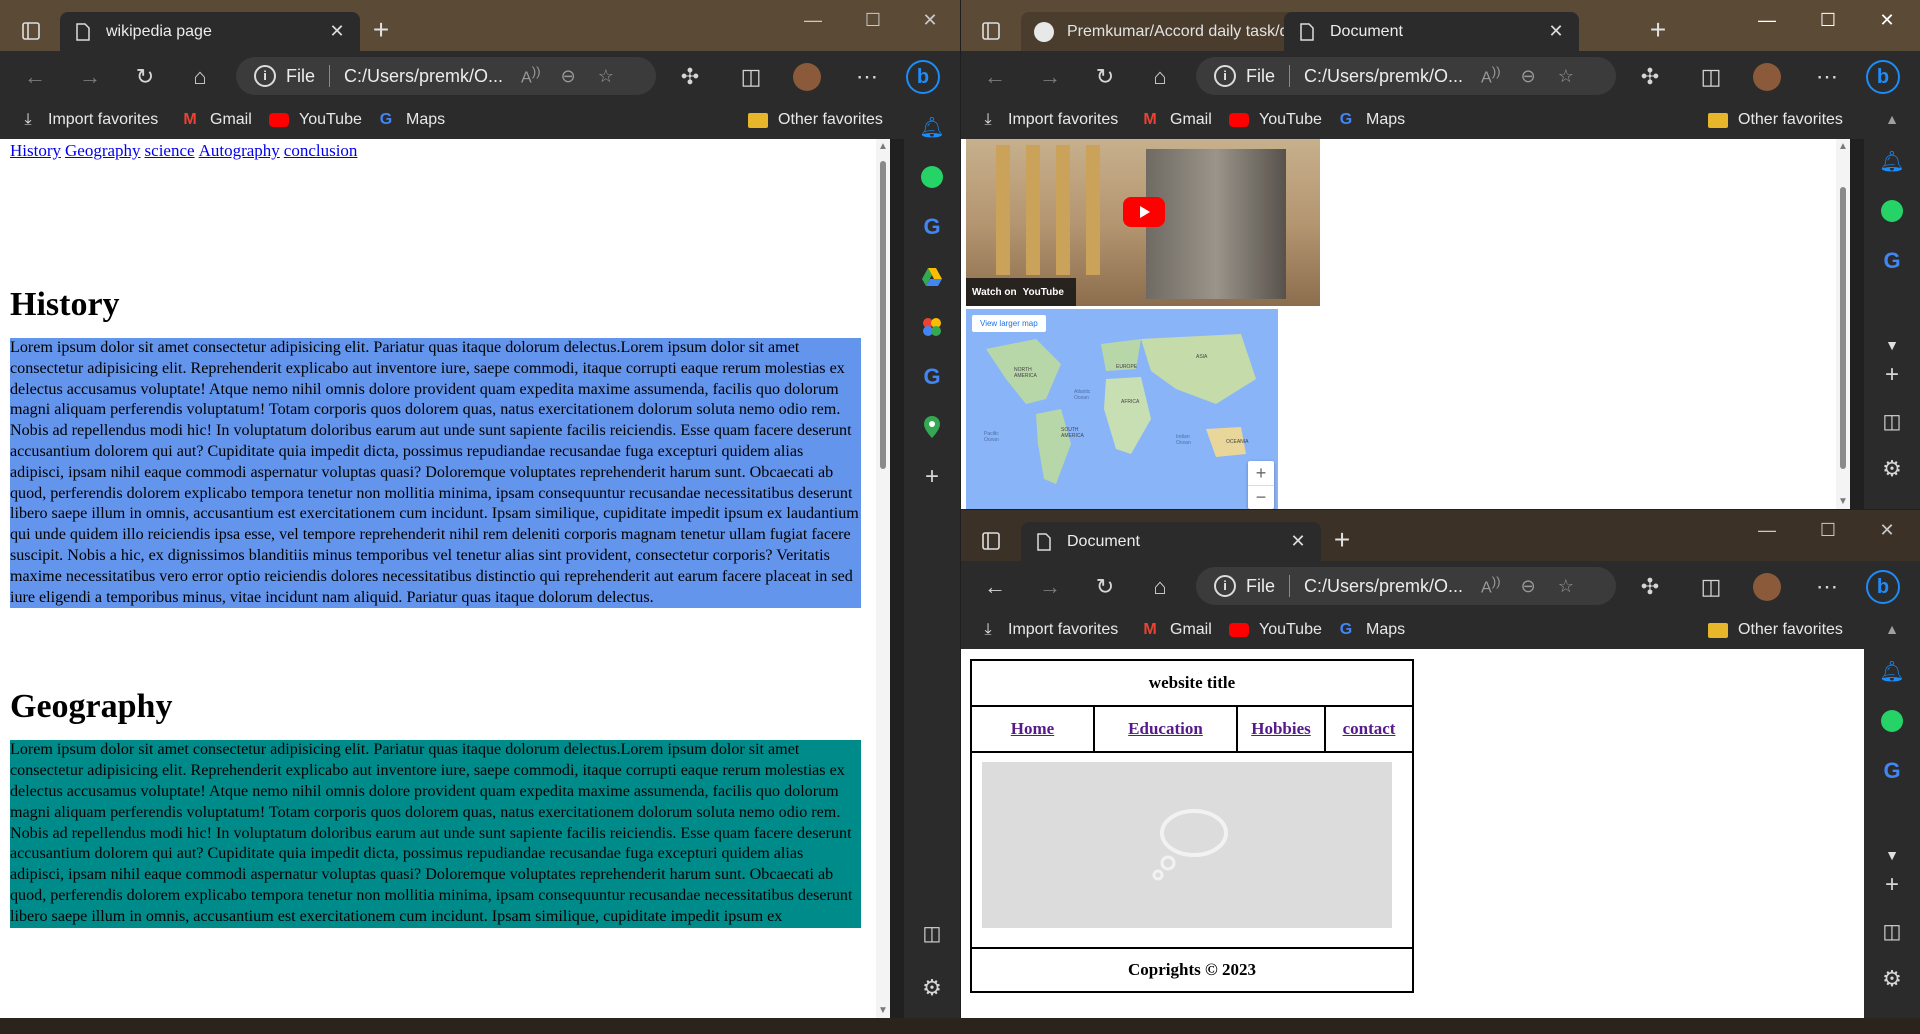 This screenshot has width=1920, height=1034. I want to click on nav-link-geography: Geography, so click(103, 150).